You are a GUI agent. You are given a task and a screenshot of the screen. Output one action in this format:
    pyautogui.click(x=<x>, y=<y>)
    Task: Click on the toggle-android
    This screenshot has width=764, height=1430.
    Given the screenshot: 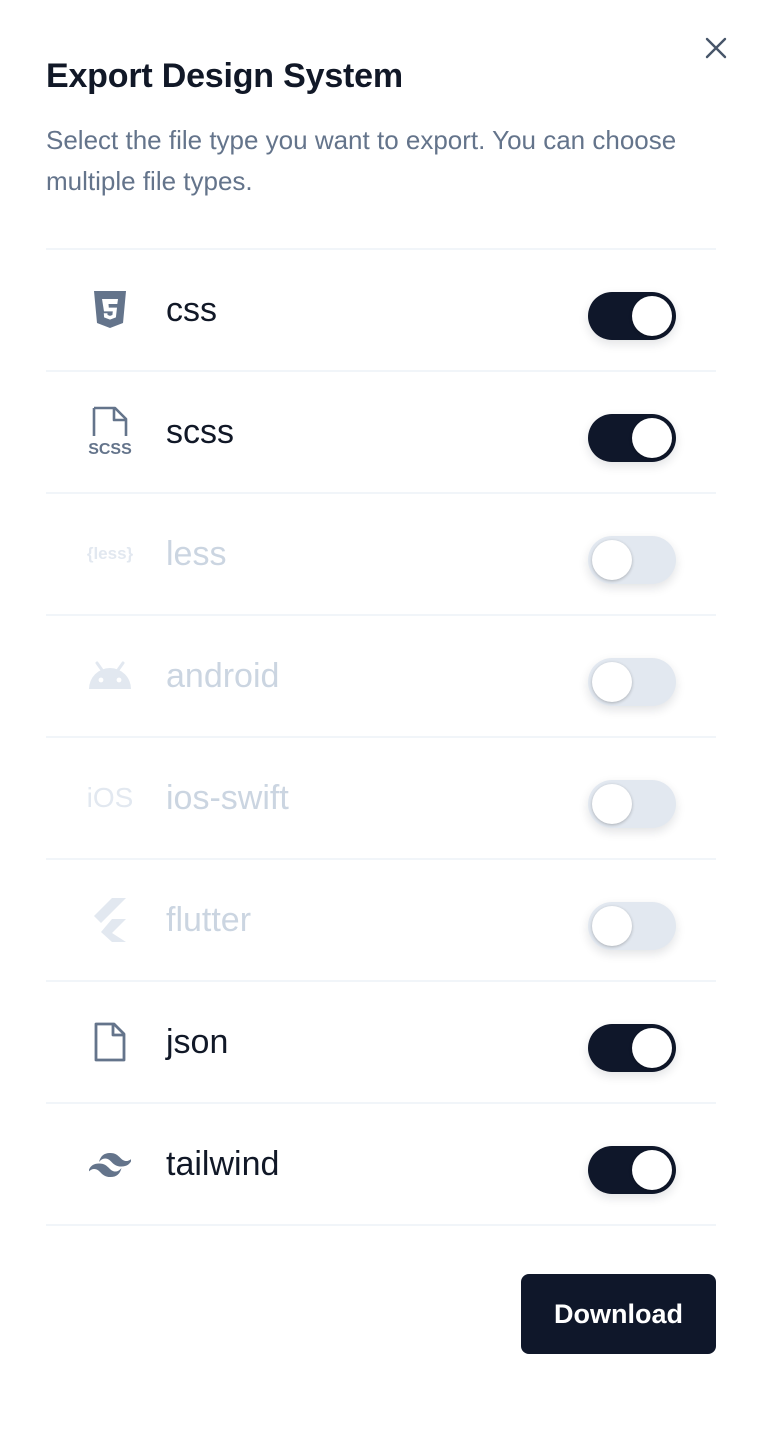 What is the action you would take?
    pyautogui.click(x=632, y=682)
    